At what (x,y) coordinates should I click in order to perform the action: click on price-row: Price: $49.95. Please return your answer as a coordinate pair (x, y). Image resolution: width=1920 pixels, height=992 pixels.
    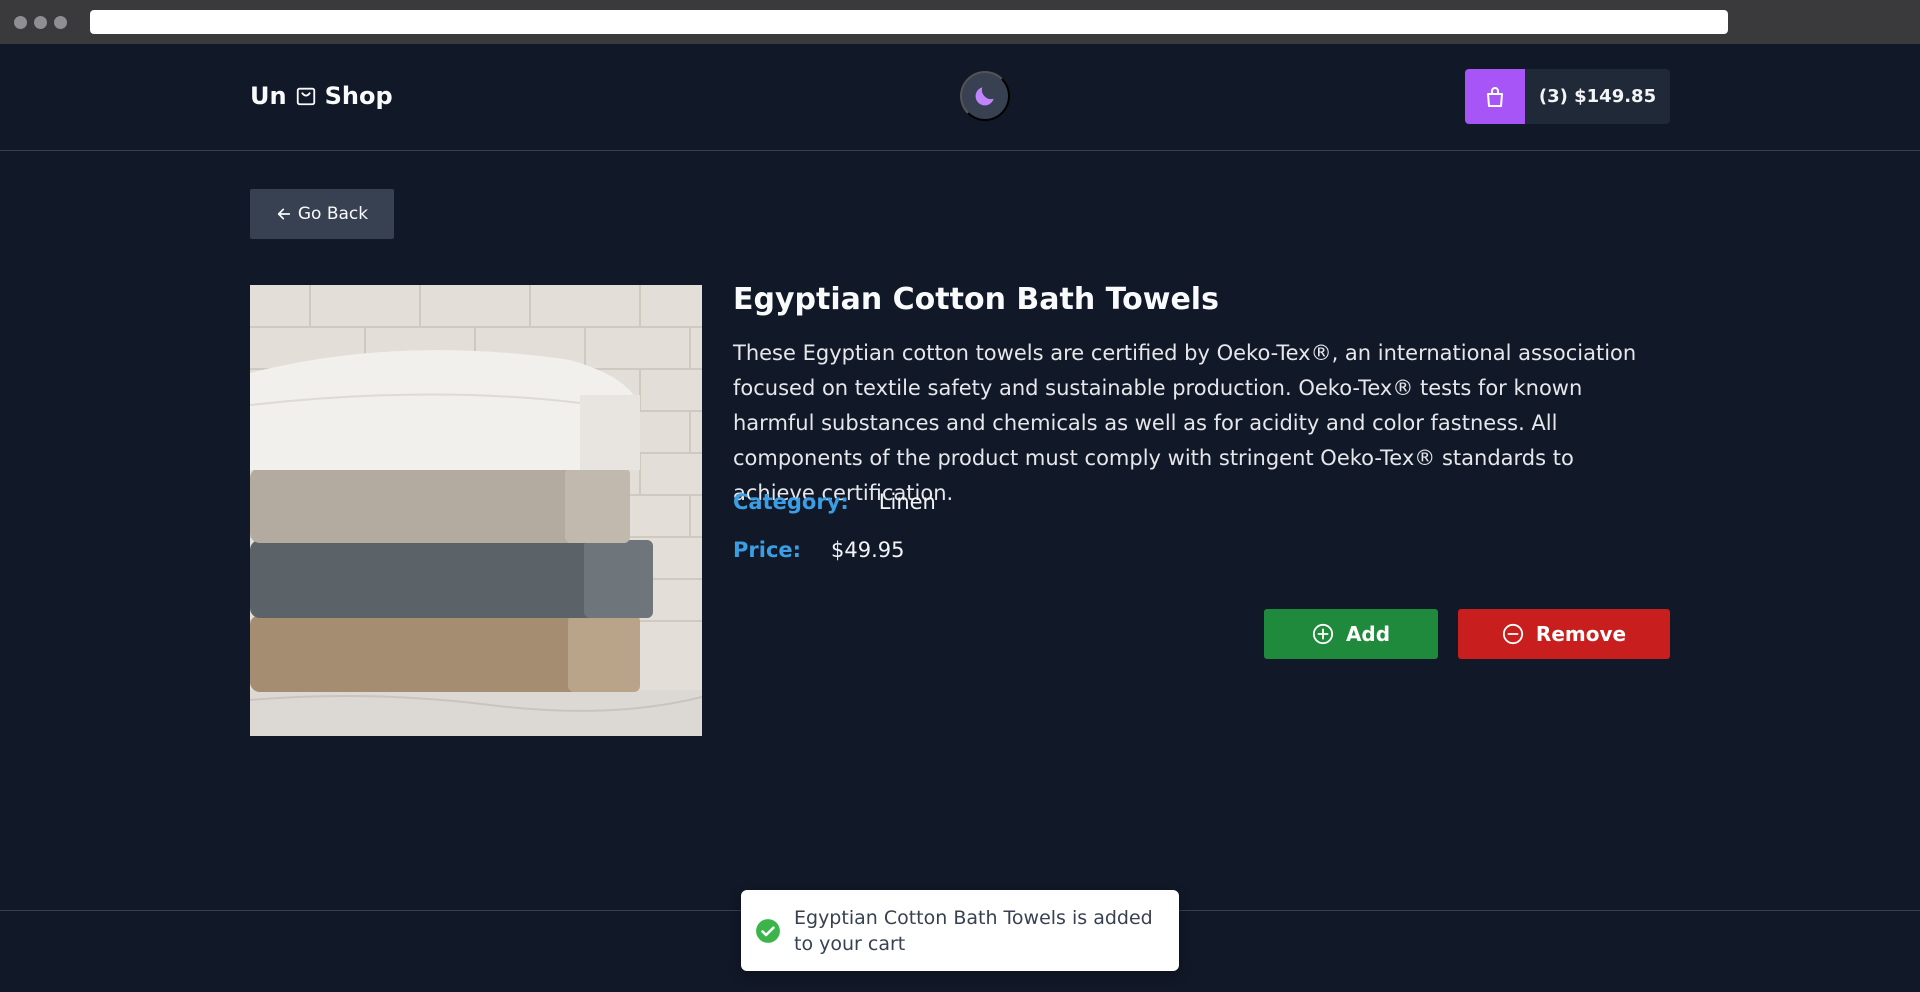
    Looking at the image, I should click on (819, 550).